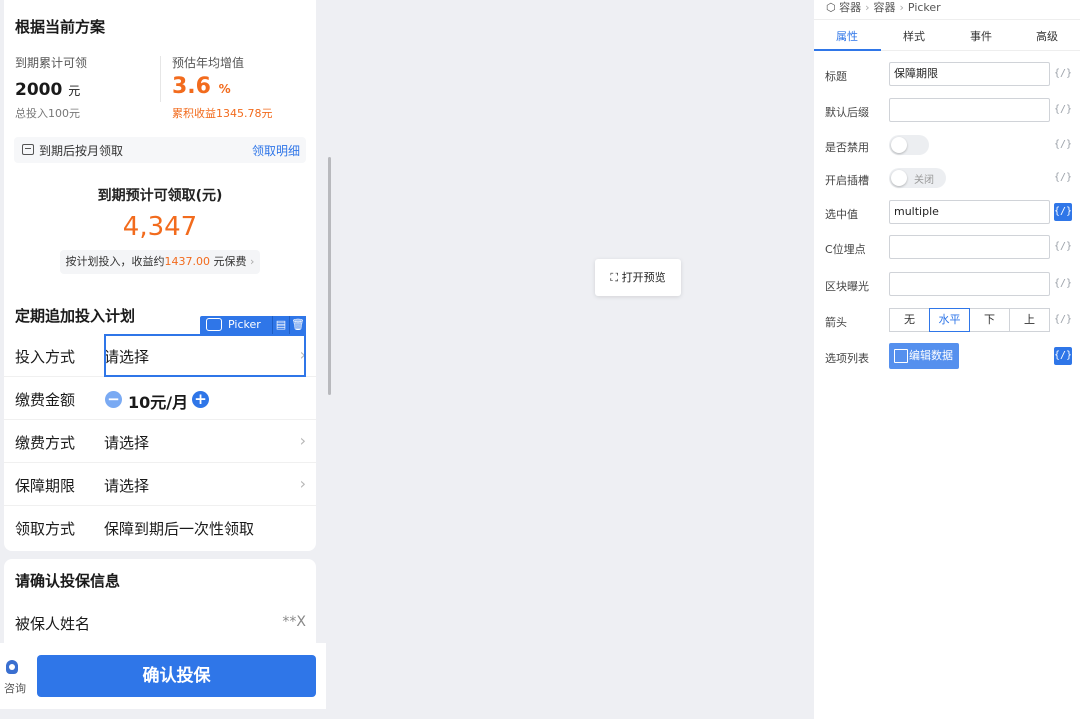 The height and width of the screenshot is (719, 1080). Describe the element at coordinates (179, 529) in the screenshot. I see `row-value: 保障到期后一次性领取` at that location.